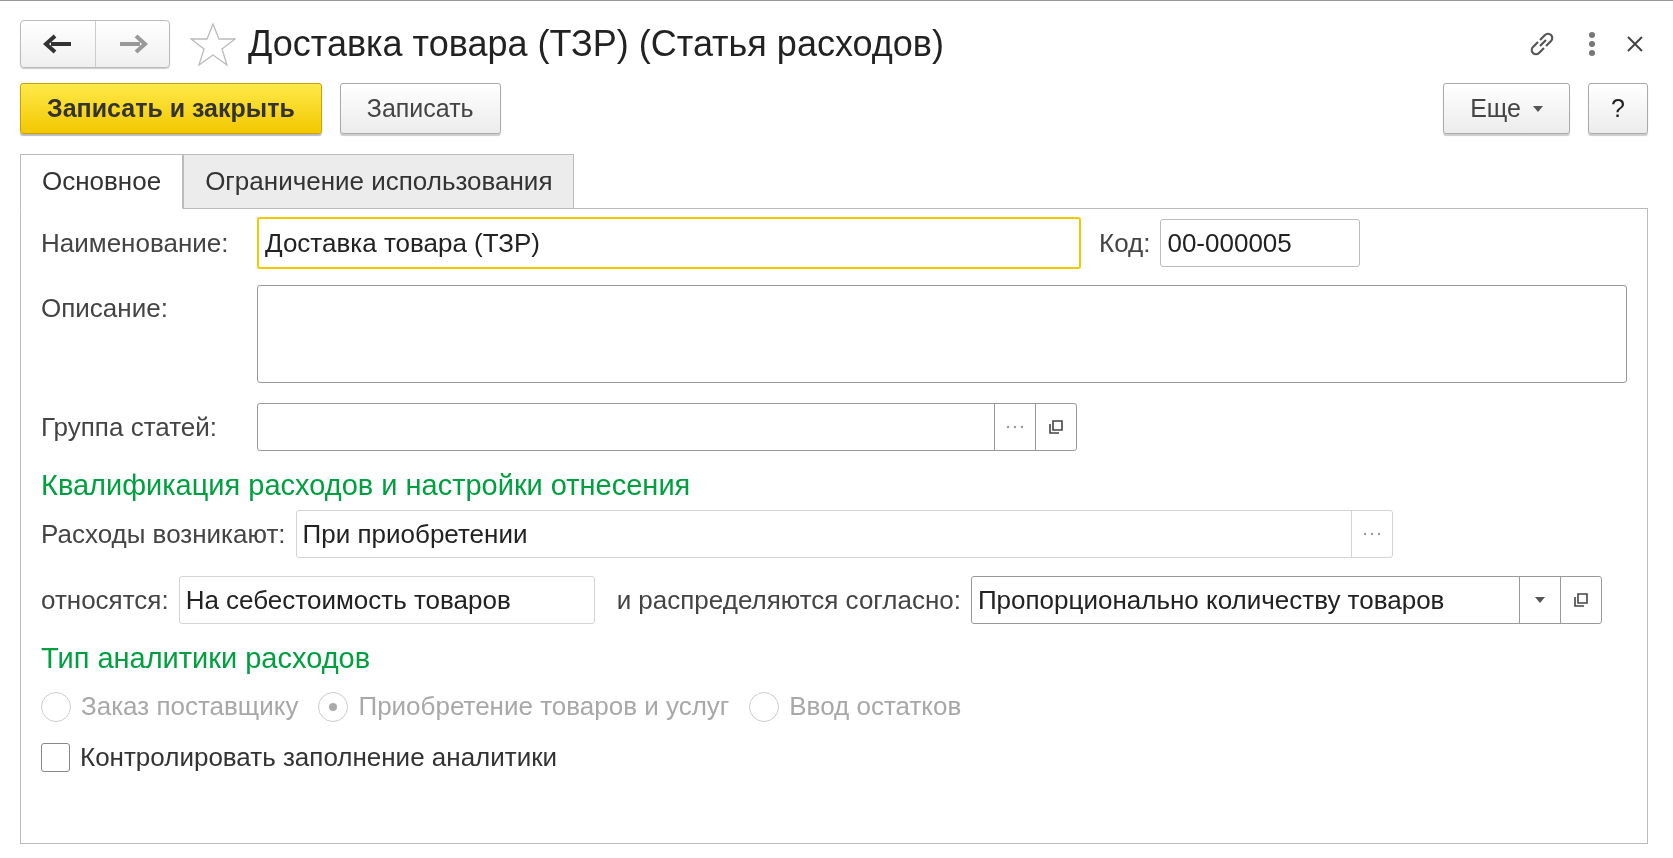 The height and width of the screenshot is (858, 1673). Describe the element at coordinates (942, 334) in the screenshot. I see `text-area` at that location.